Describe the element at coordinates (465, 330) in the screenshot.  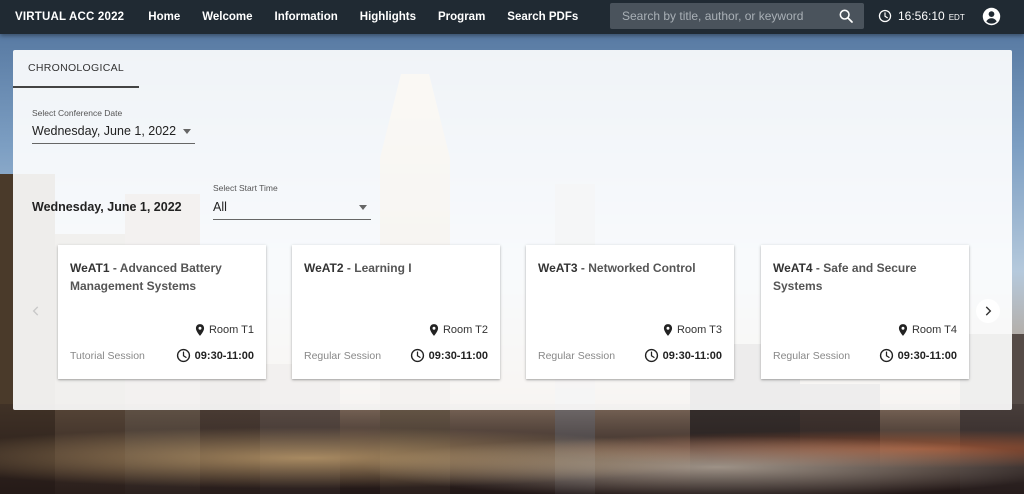
I see `session-room-label: Room T2` at that location.